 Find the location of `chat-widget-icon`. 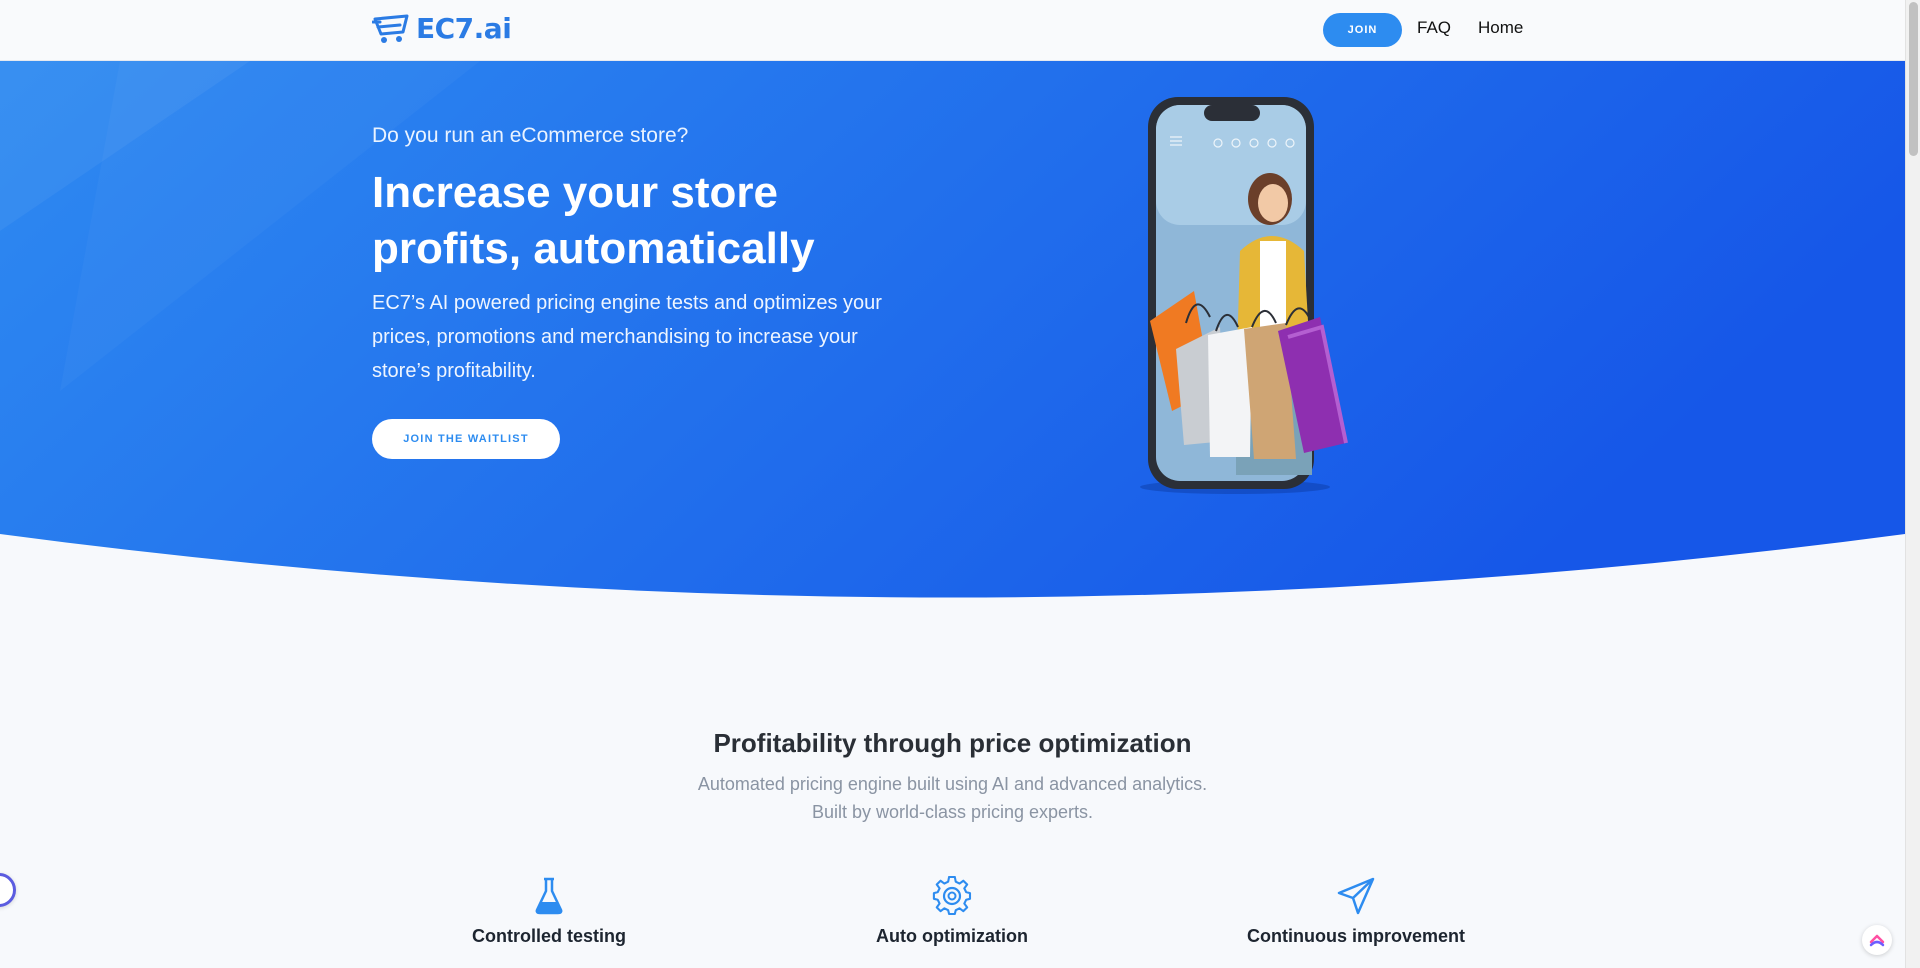

chat-widget-icon is located at coordinates (1877, 940).